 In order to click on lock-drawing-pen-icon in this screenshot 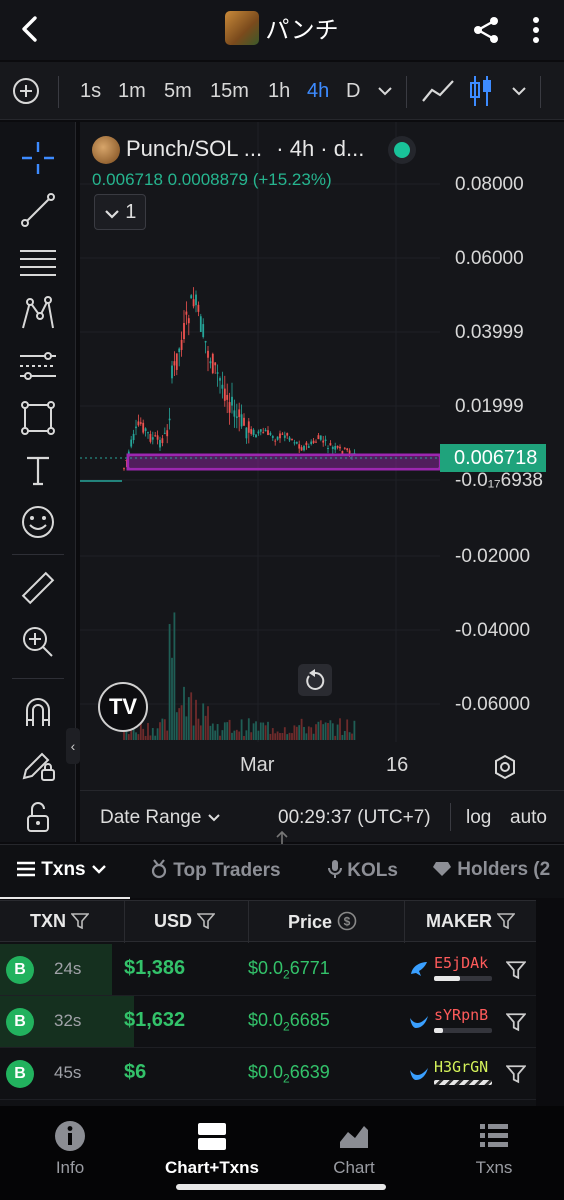, I will do `click(38, 764)`.